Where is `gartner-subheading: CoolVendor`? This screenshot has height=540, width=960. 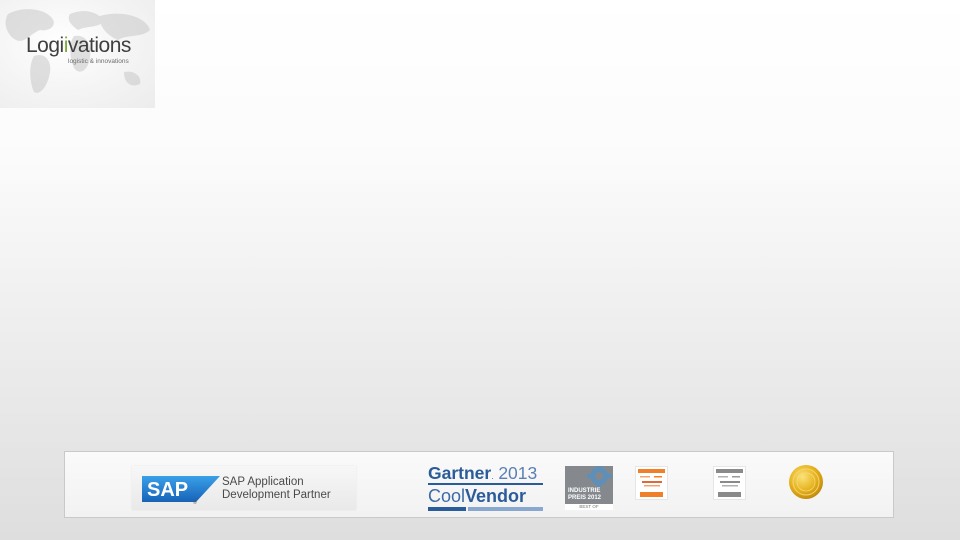 gartner-subheading: CoolVendor is located at coordinates (477, 496).